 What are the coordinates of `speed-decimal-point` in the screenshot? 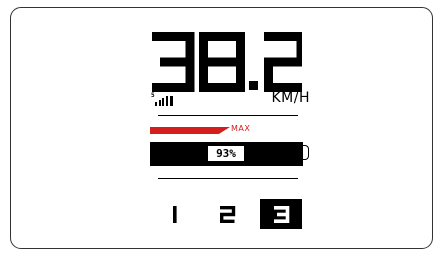 It's located at (253, 85).